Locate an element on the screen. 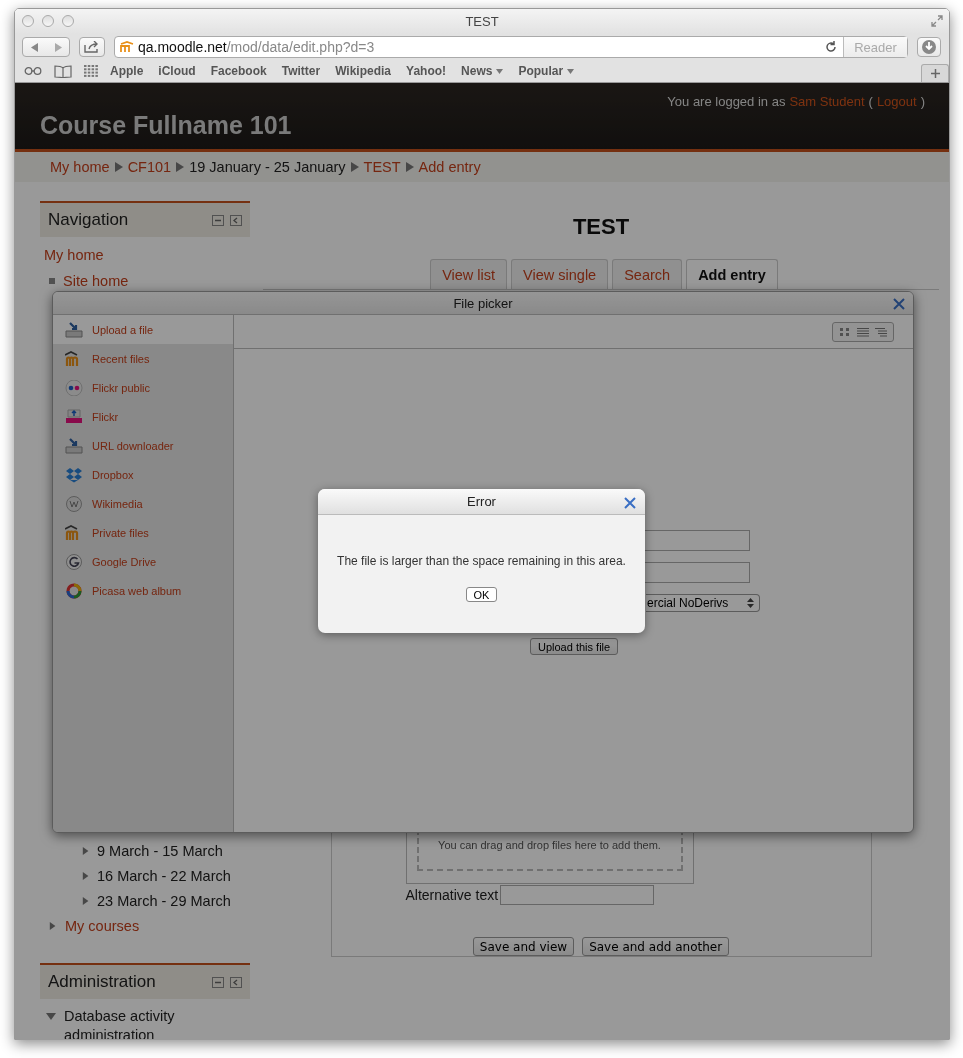  share-icon is located at coordinates (92, 47).